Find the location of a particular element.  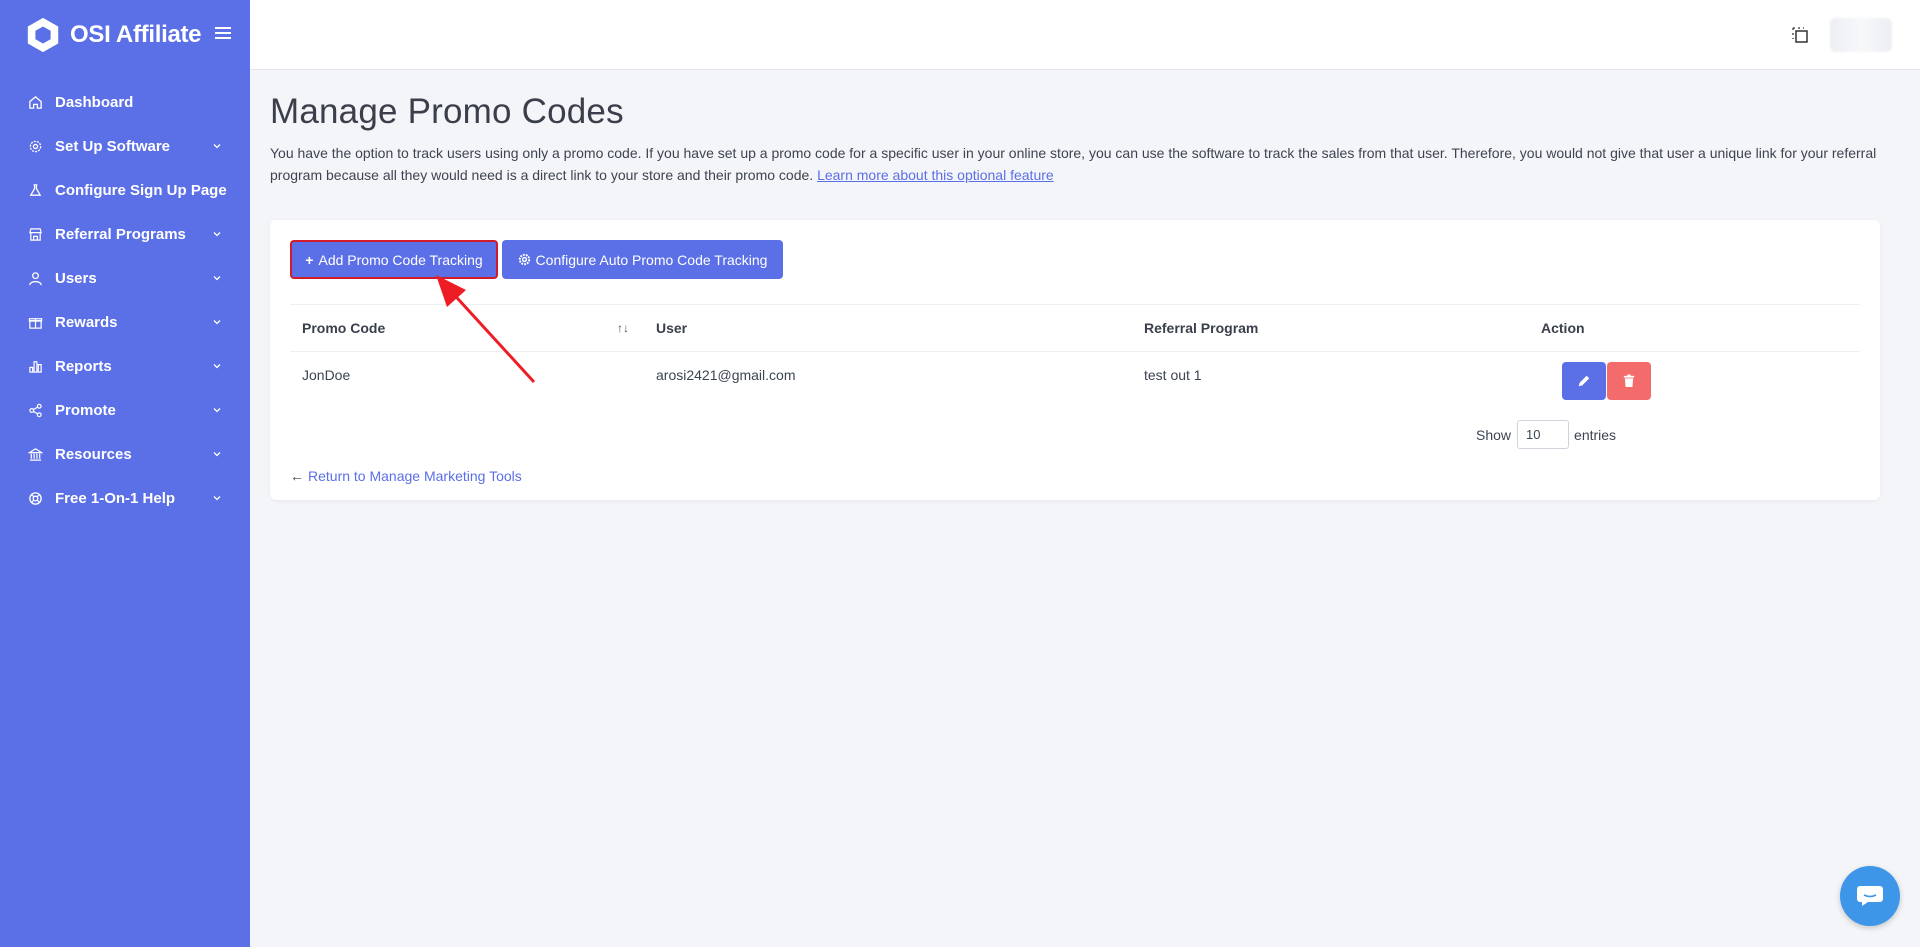

arrow-left-icon: ← is located at coordinates (297, 476).